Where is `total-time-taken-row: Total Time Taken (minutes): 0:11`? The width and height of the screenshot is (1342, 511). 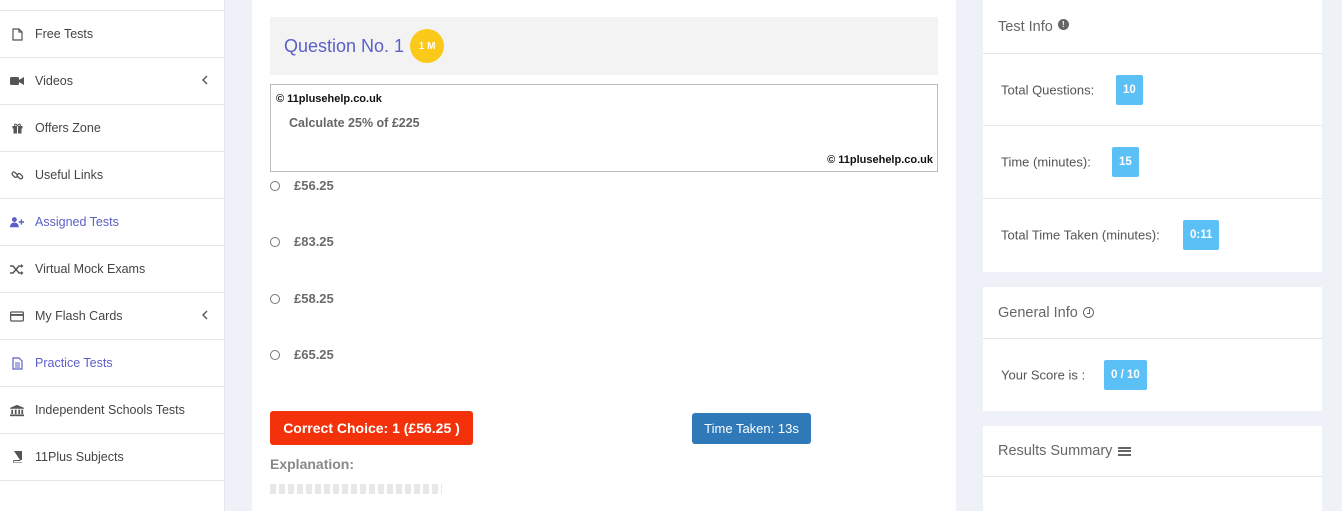 total-time-taken-row: Total Time Taken (minutes): 0:11 is located at coordinates (1152, 235).